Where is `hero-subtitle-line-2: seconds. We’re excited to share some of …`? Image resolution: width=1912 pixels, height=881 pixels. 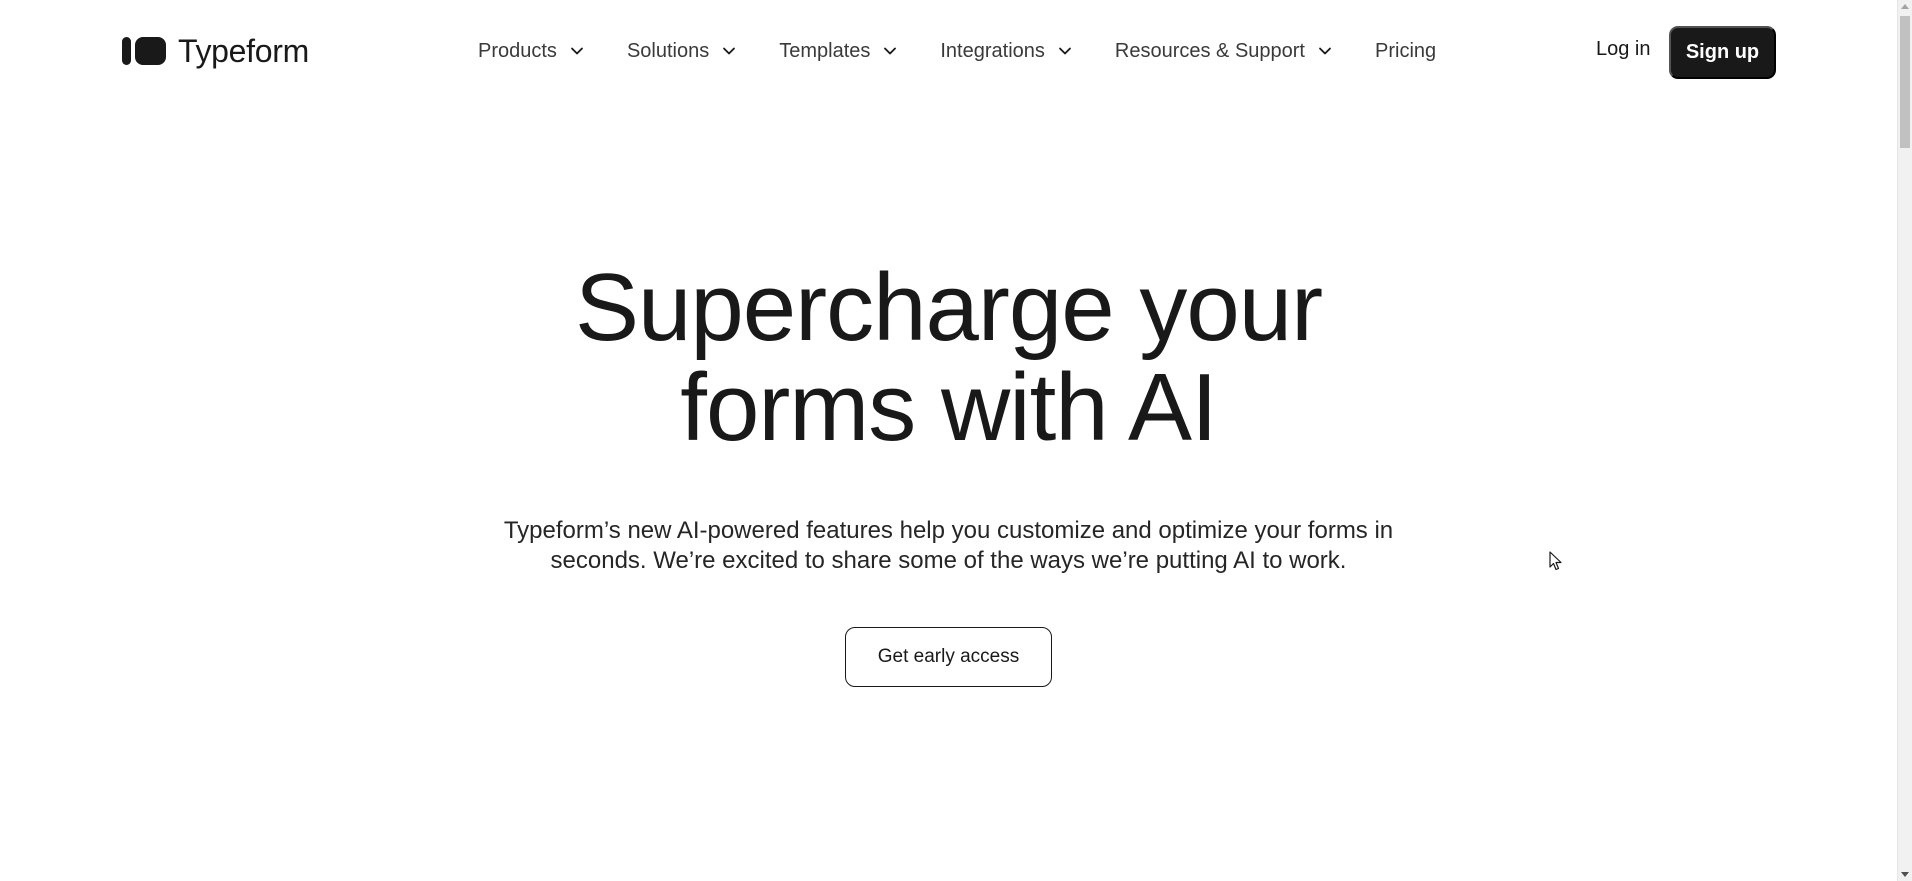 hero-subtitle-line-2: seconds. We’re excited to share some of … is located at coordinates (948, 560).